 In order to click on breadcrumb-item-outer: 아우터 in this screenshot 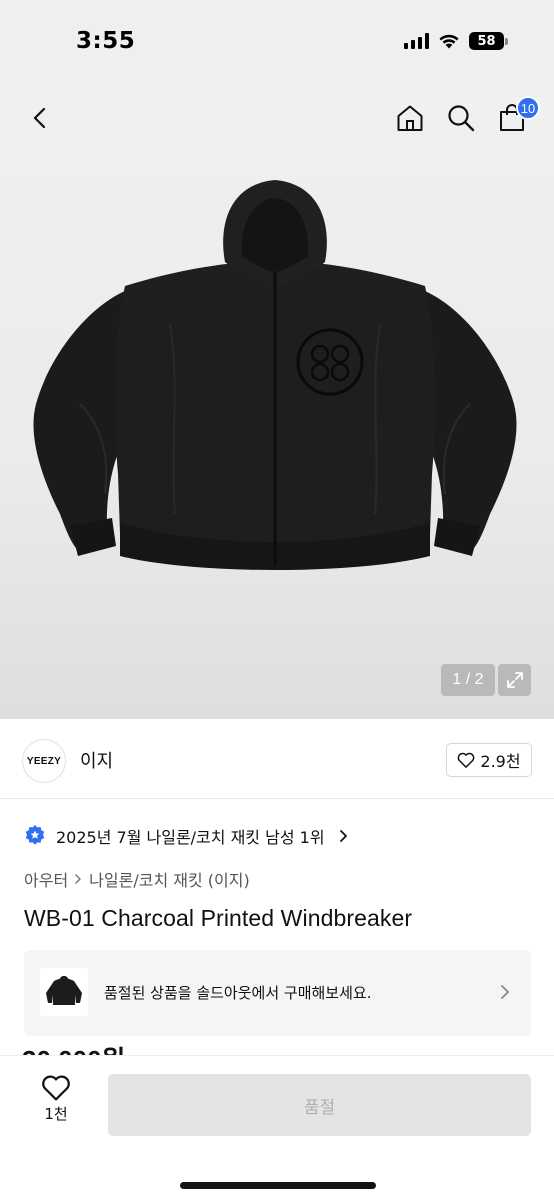, I will do `click(46, 879)`.